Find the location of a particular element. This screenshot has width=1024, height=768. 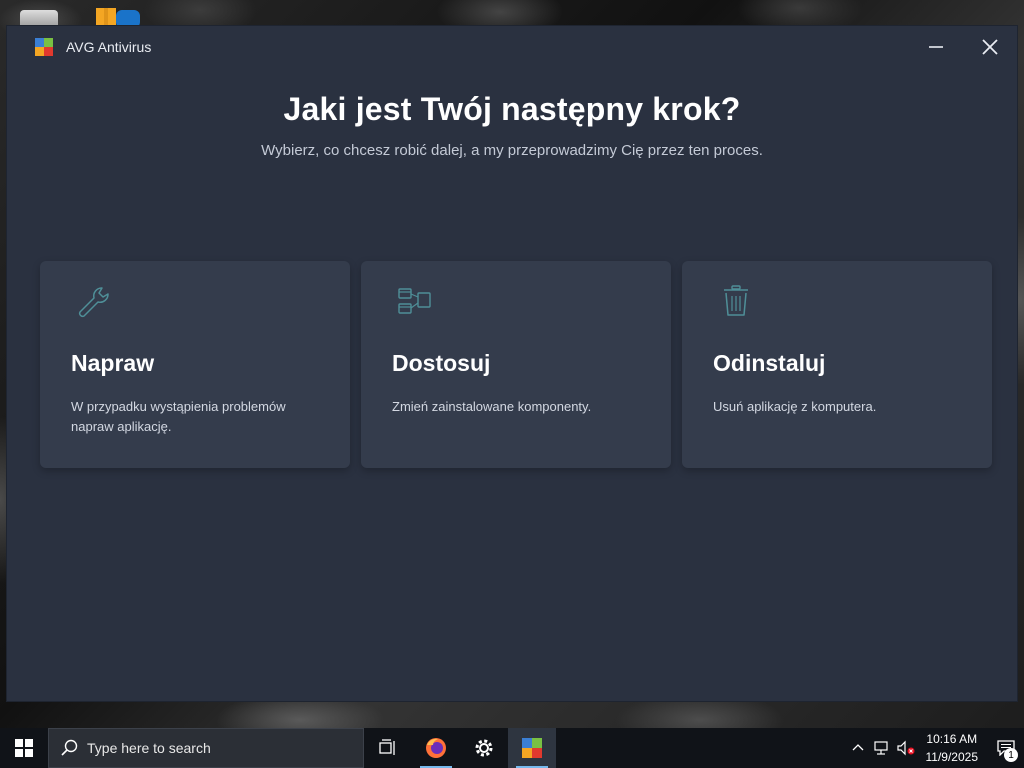

close-button is located at coordinates (990, 47).